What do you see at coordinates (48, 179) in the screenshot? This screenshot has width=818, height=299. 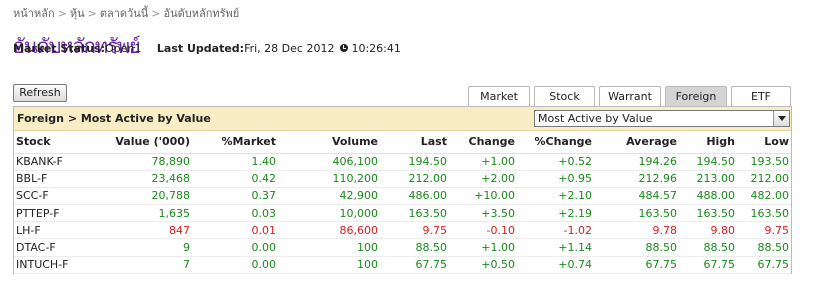 I see `cell-stock: BBL-F` at bounding box center [48, 179].